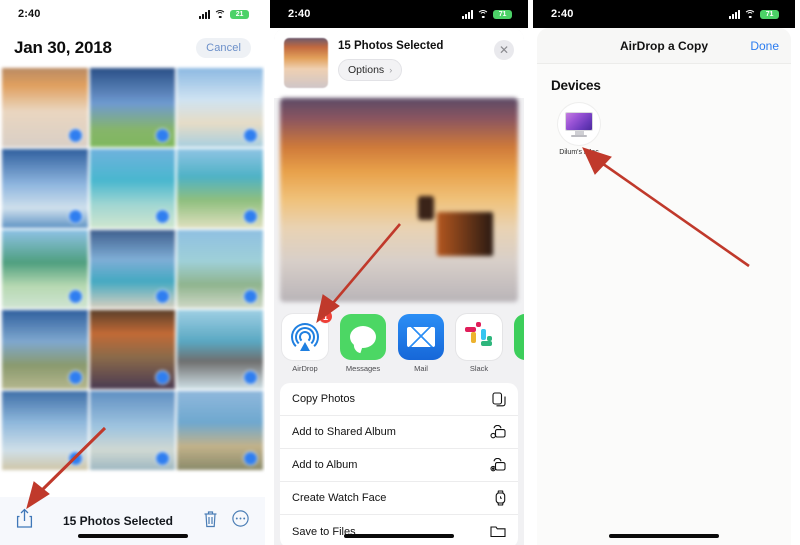 The image size is (800, 545). I want to click on share-icon, so click(24, 521).